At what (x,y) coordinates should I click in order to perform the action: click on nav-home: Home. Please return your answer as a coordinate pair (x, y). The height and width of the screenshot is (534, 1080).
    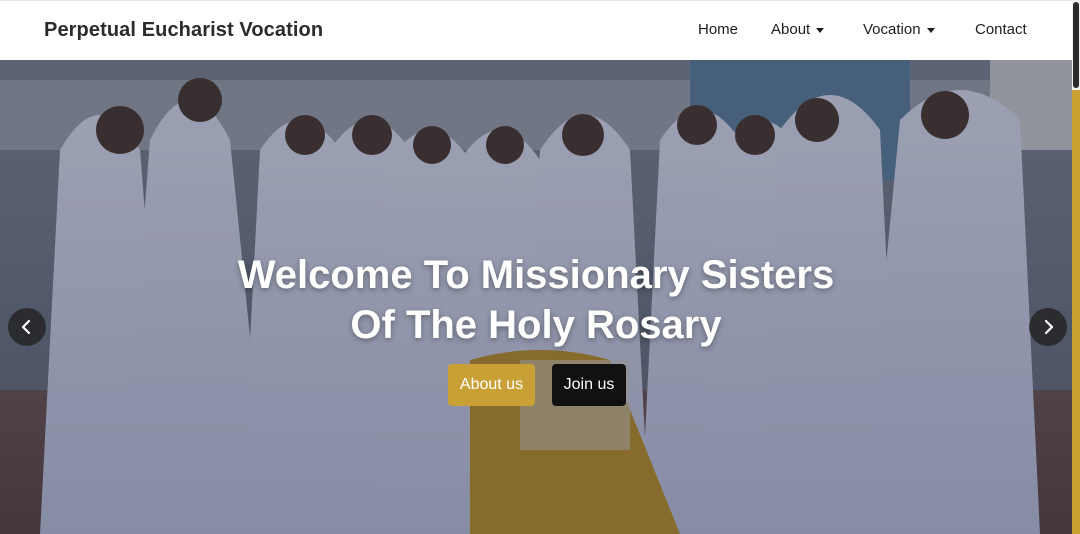
    Looking at the image, I should click on (718, 29).